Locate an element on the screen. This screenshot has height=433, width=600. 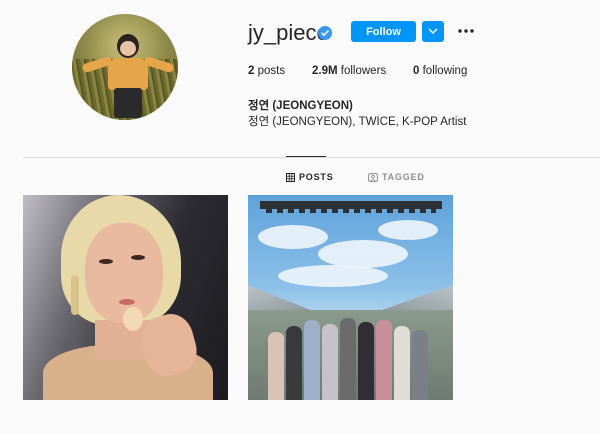
tab-posts: POSTS is located at coordinates (310, 177).